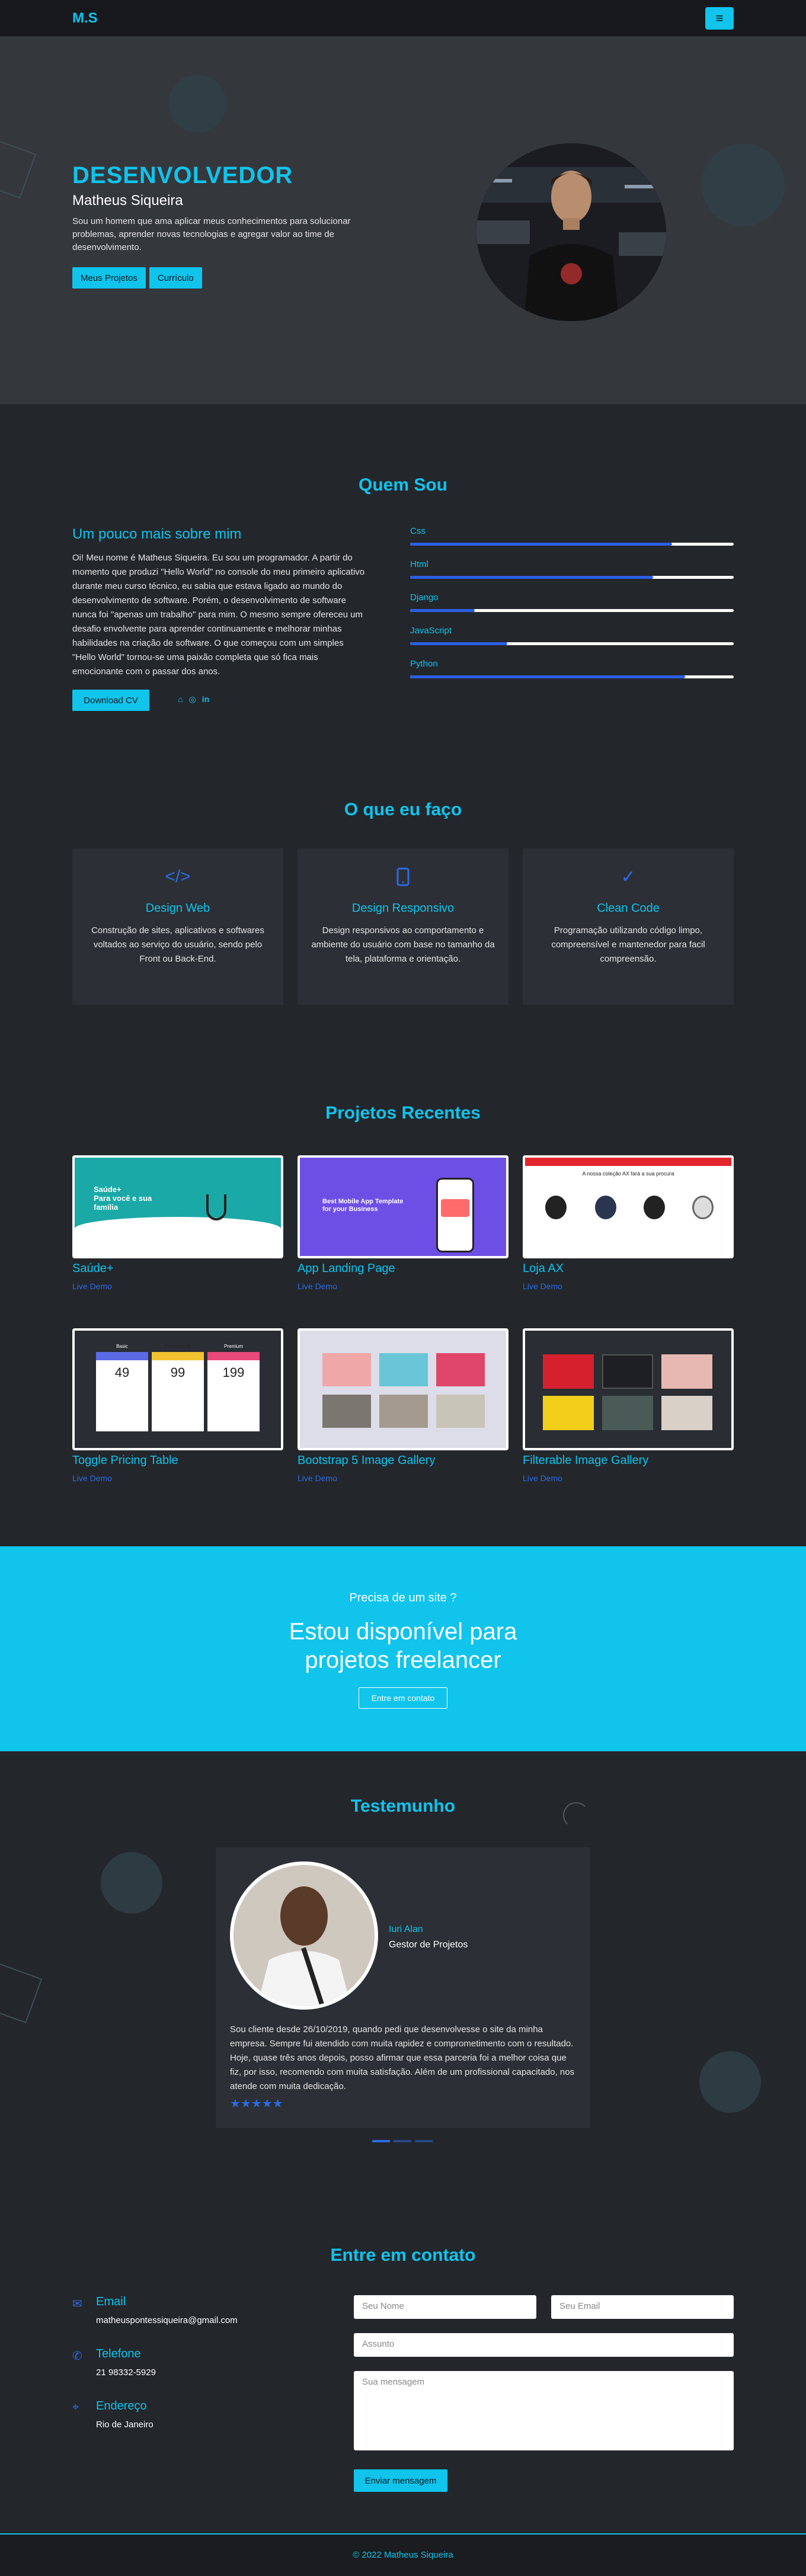  What do you see at coordinates (126, 2372) in the screenshot?
I see `contact-value: 21 98332-5929` at bounding box center [126, 2372].